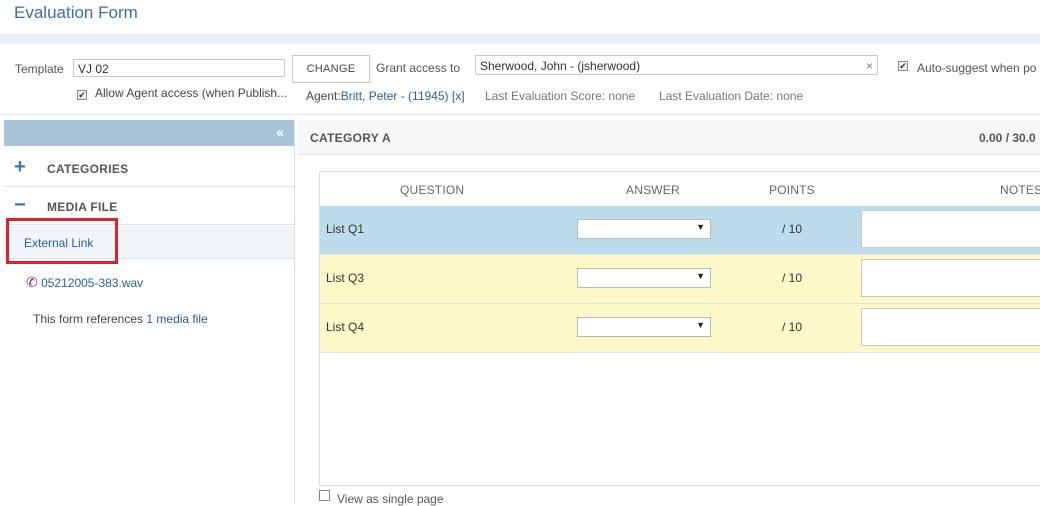 This screenshot has width=1040, height=506. I want to click on table-row: List Q4 ▼ / 10, so click(680, 328).